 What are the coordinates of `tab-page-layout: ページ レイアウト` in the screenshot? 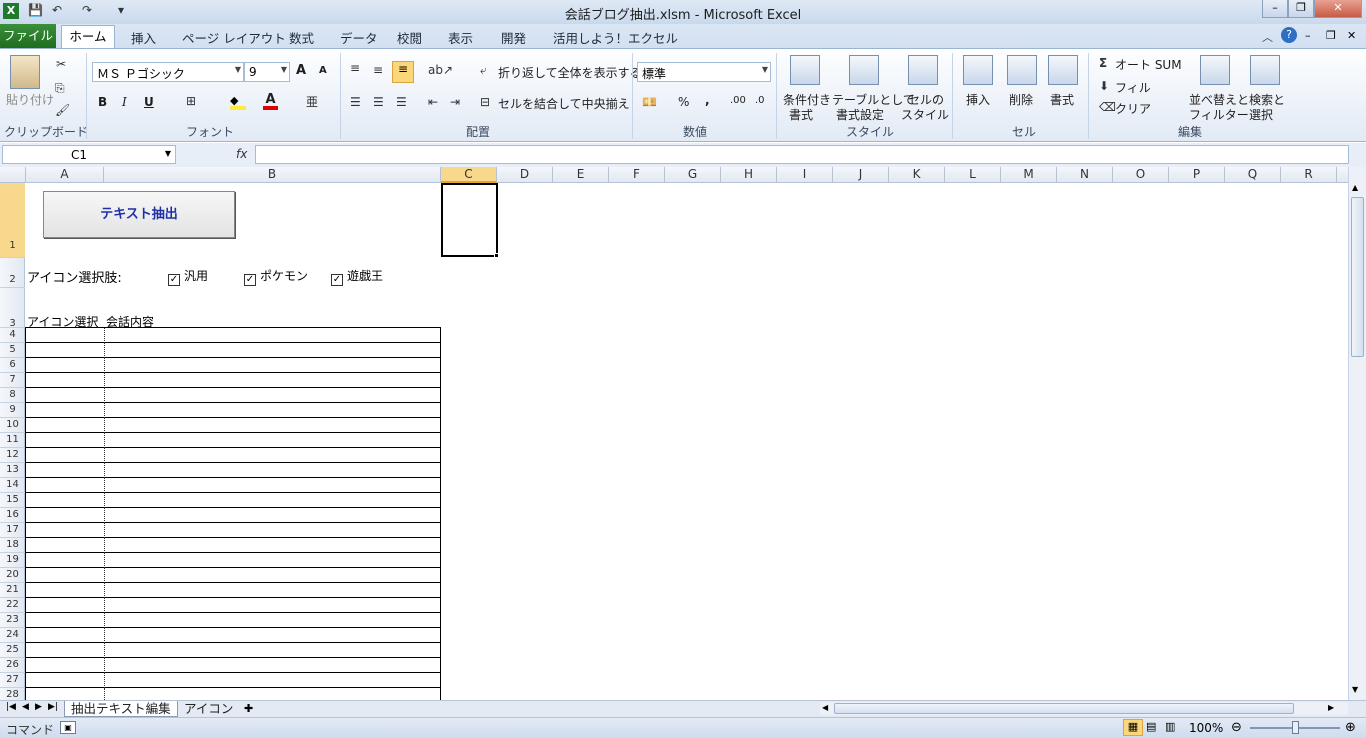 It's located at (234, 37).